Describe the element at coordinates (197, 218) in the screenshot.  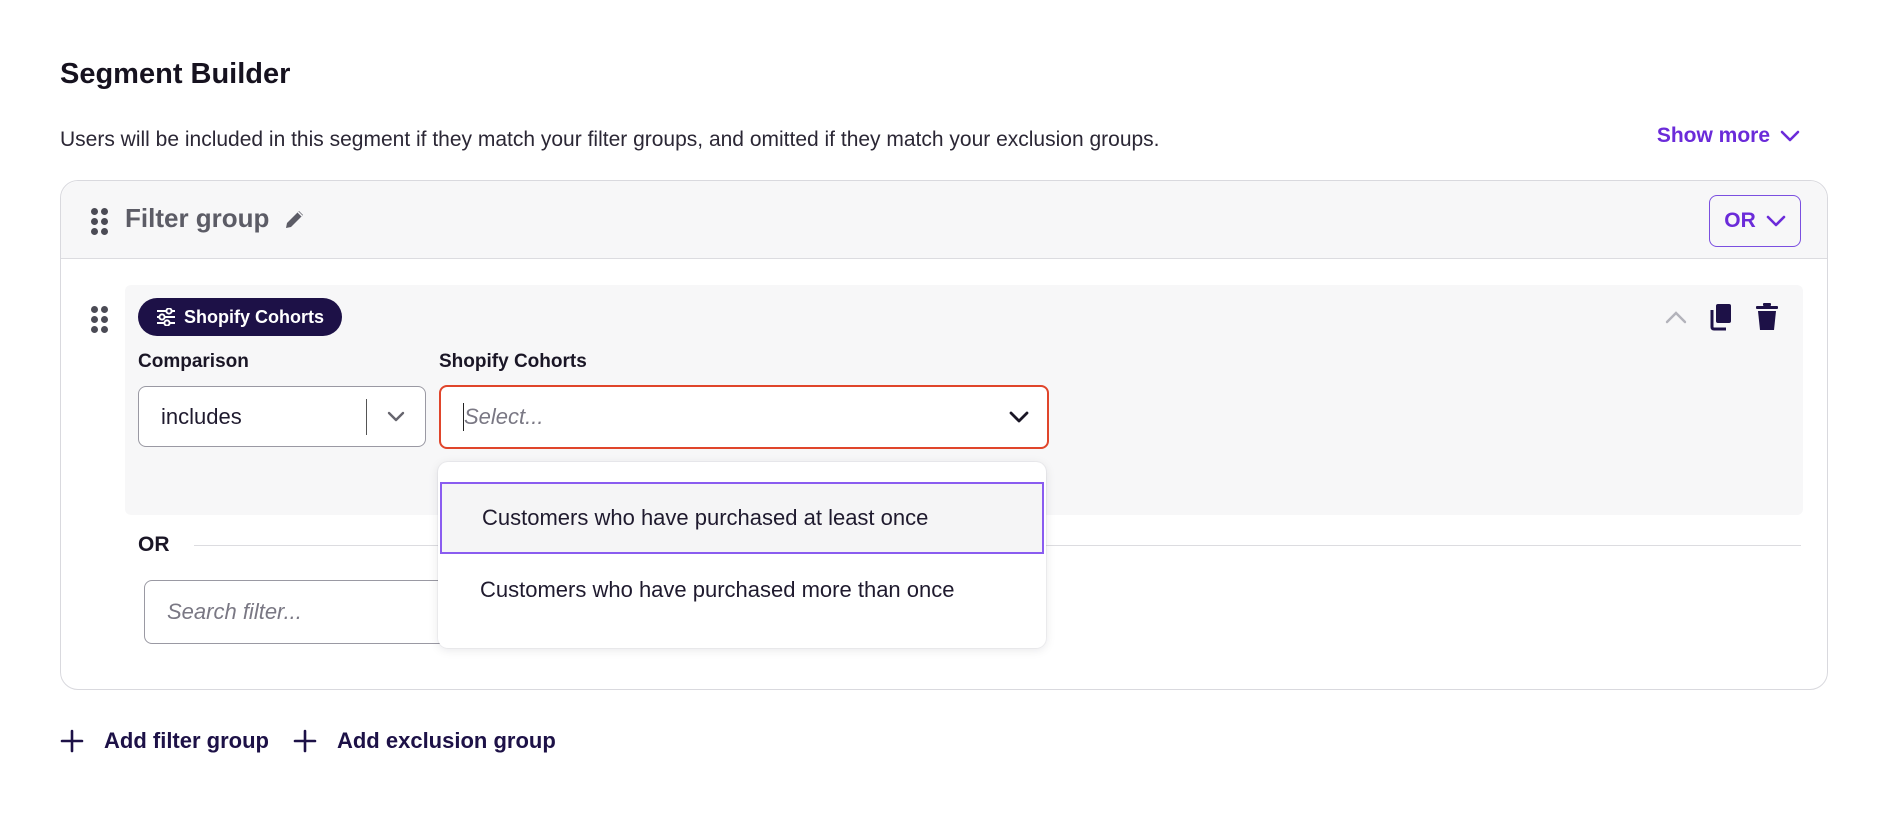
I see `filter-group-name: Filter group` at that location.